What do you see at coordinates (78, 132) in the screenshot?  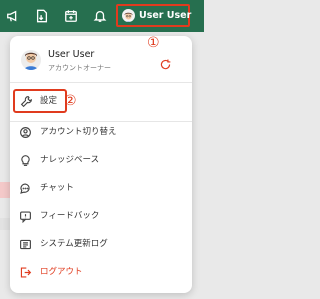 I see `menu-item-label: アカウント切り替え` at bounding box center [78, 132].